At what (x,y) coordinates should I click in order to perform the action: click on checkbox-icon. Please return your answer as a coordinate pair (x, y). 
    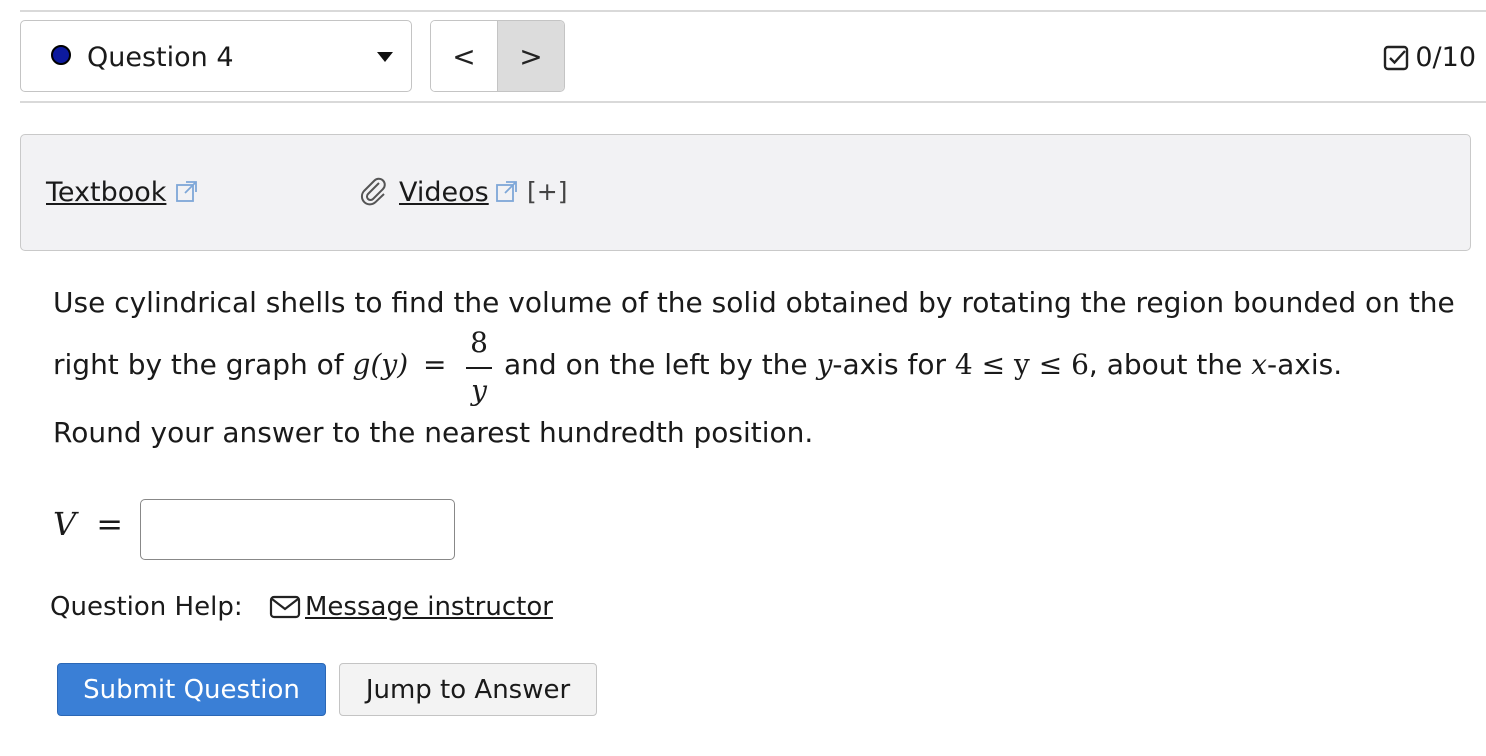
    Looking at the image, I should click on (1396, 57).